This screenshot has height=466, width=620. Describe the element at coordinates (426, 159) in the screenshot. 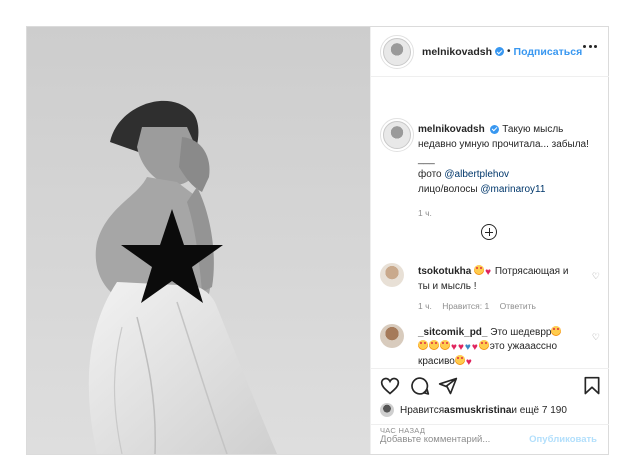

I see `caption-line2: ___` at that location.